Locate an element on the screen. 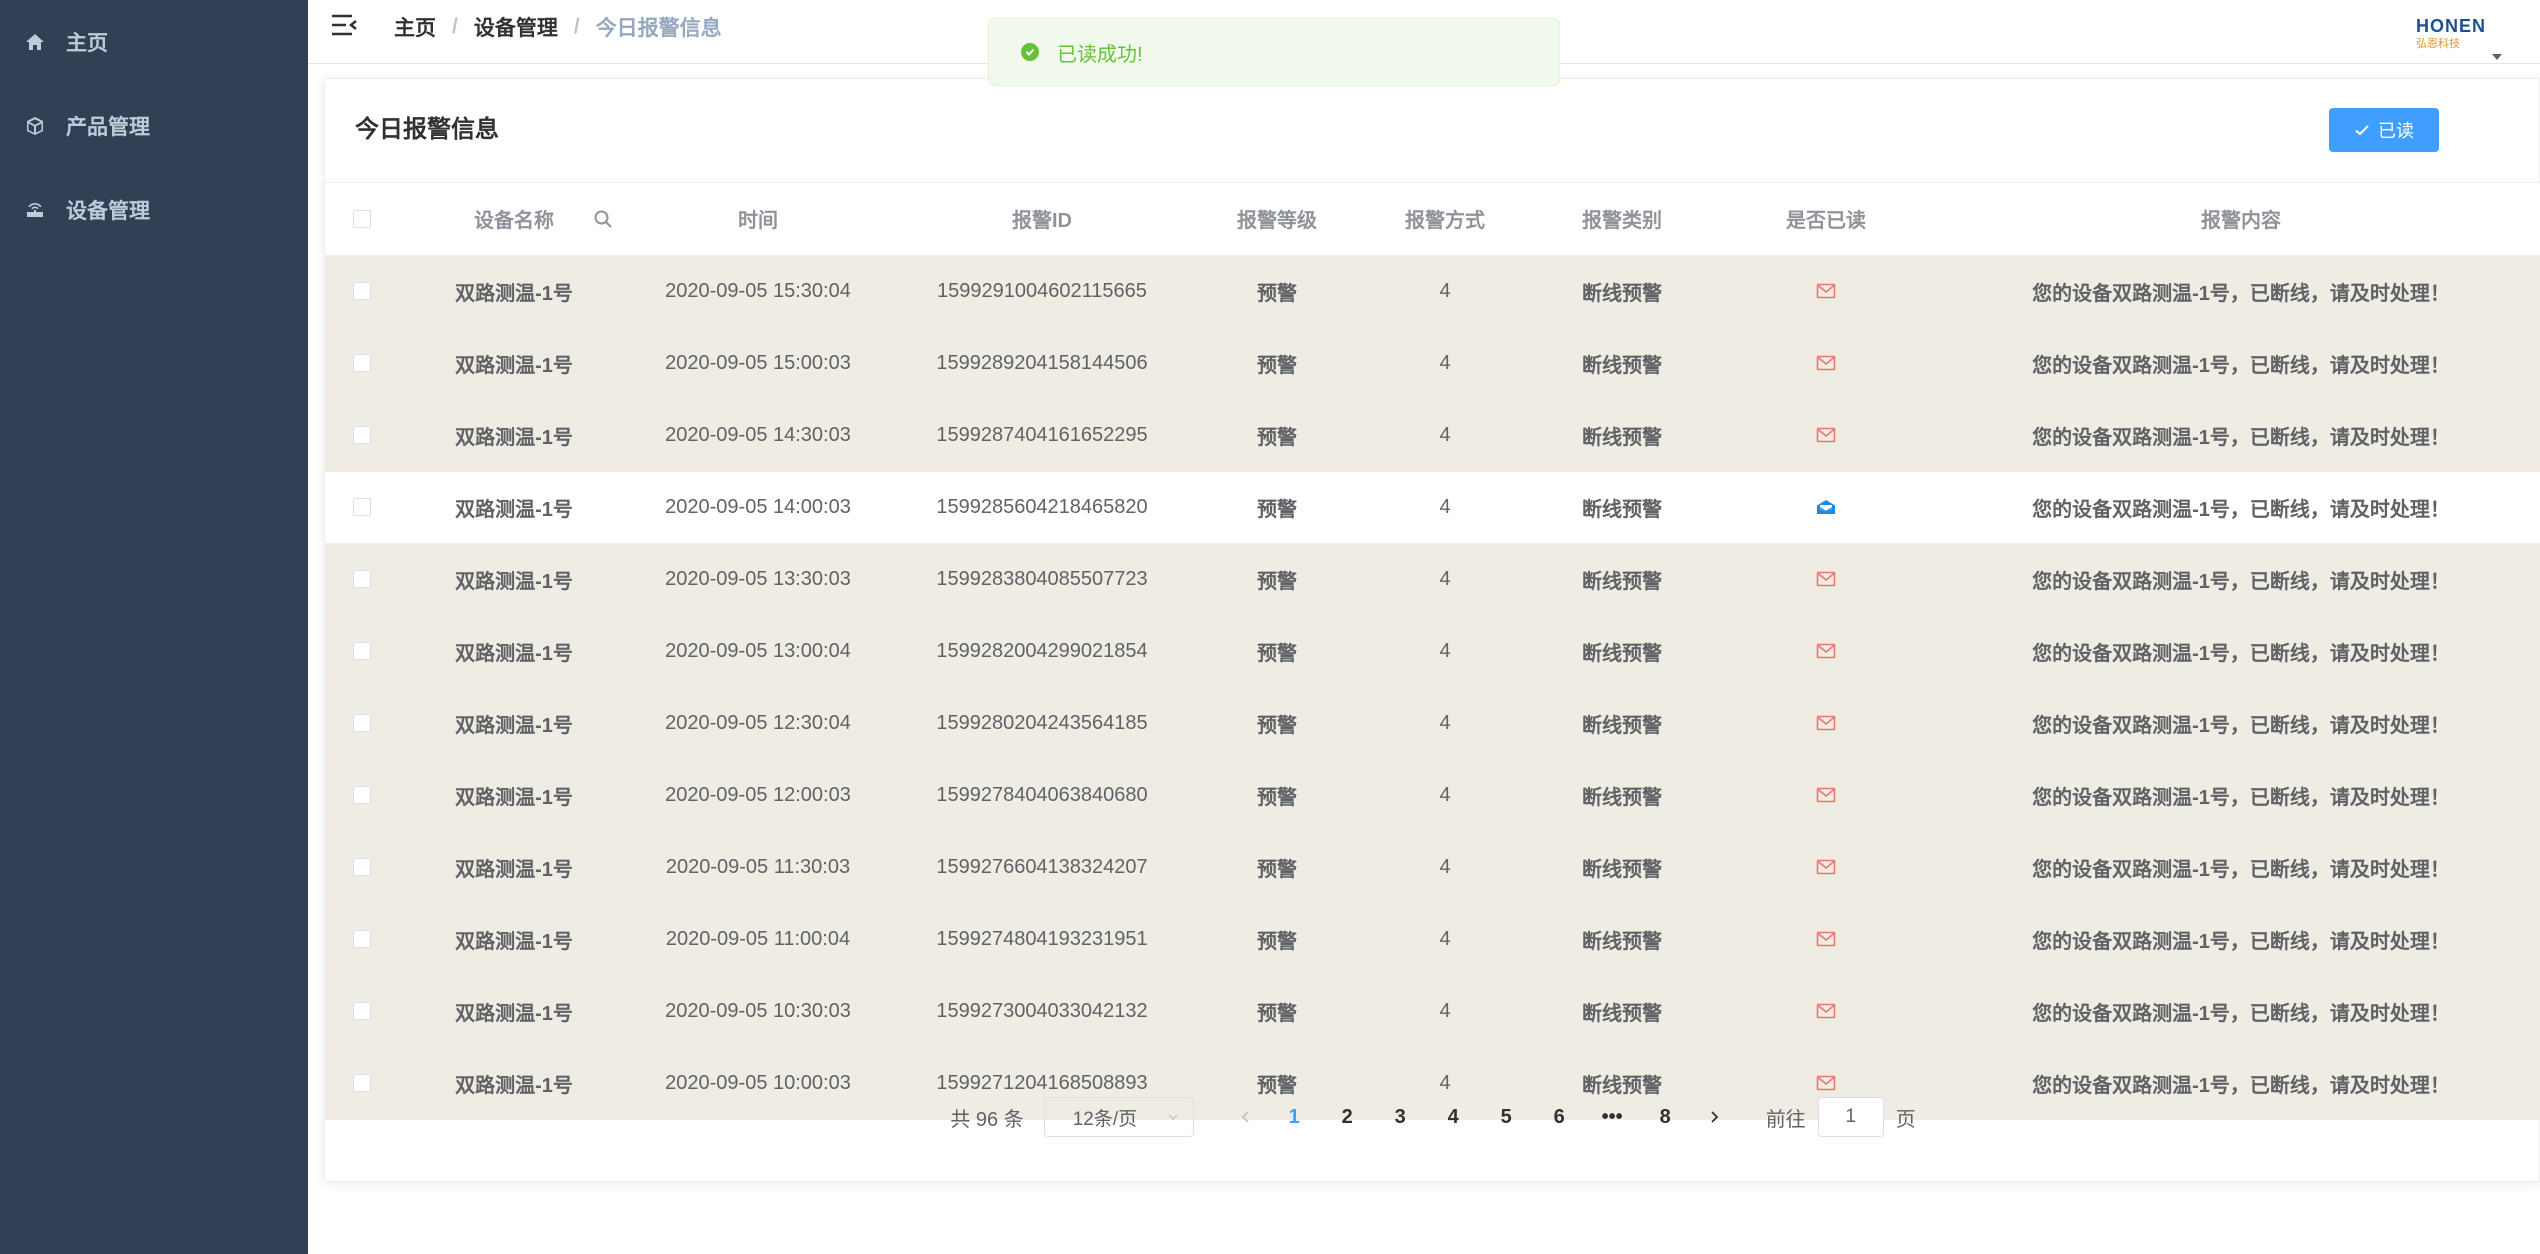 The width and height of the screenshot is (2540, 1254). jump-suffix: 页 is located at coordinates (1905, 1119).